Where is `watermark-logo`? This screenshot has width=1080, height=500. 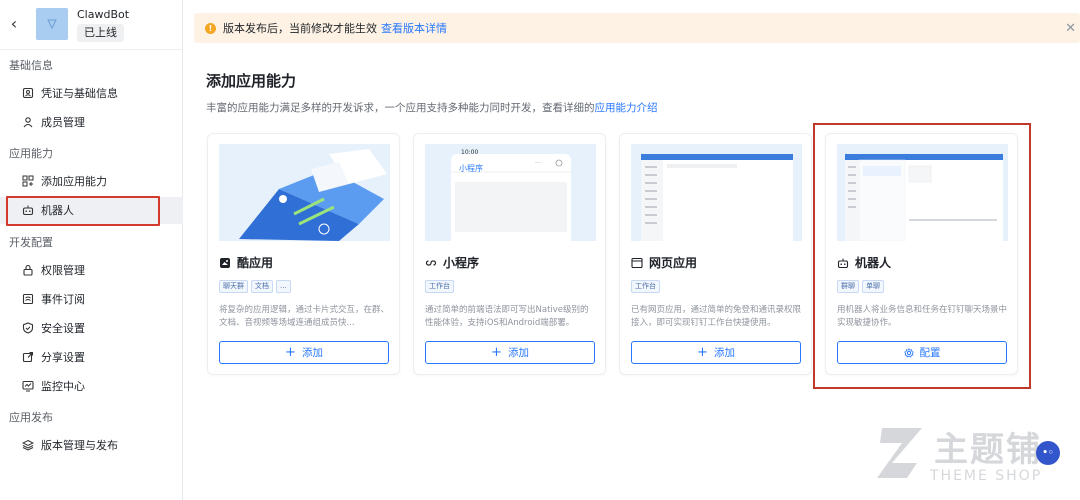
watermark-logo is located at coordinates (899, 453).